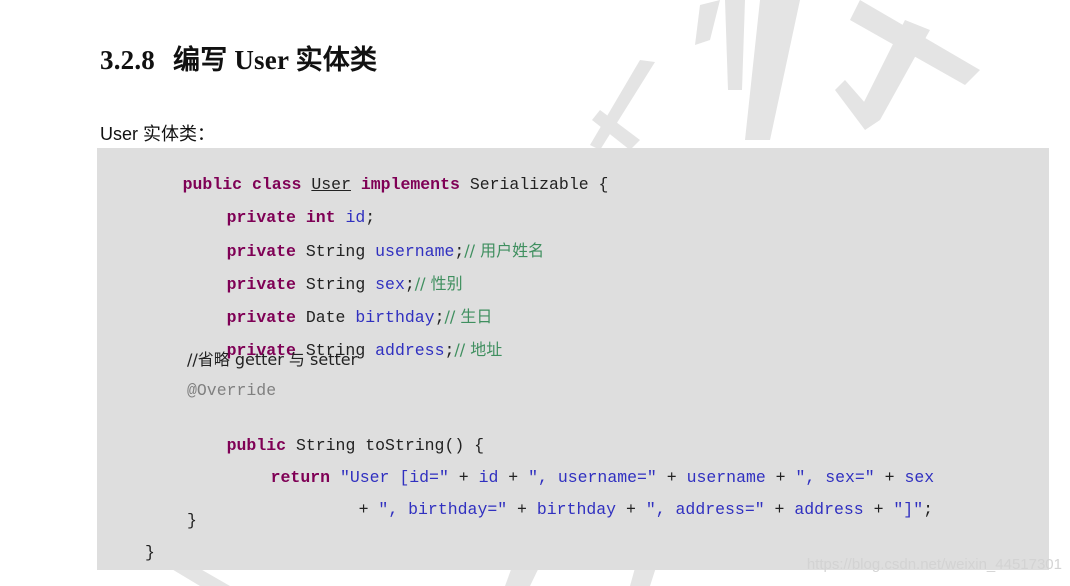 This screenshot has height=586, width=1070. I want to click on field-line: private int id;, so click(281, 206).